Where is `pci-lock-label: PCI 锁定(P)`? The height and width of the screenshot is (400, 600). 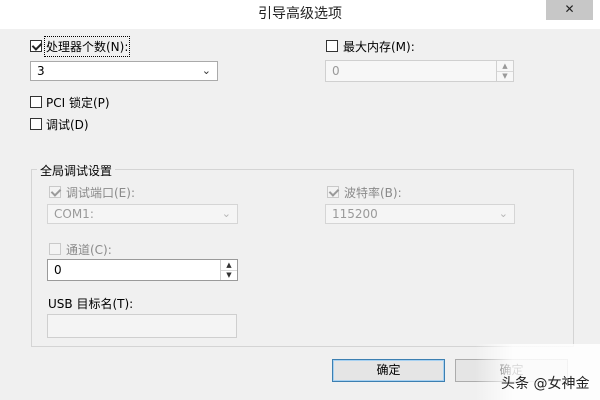
pci-lock-label: PCI 锁定(P) is located at coordinates (78, 102).